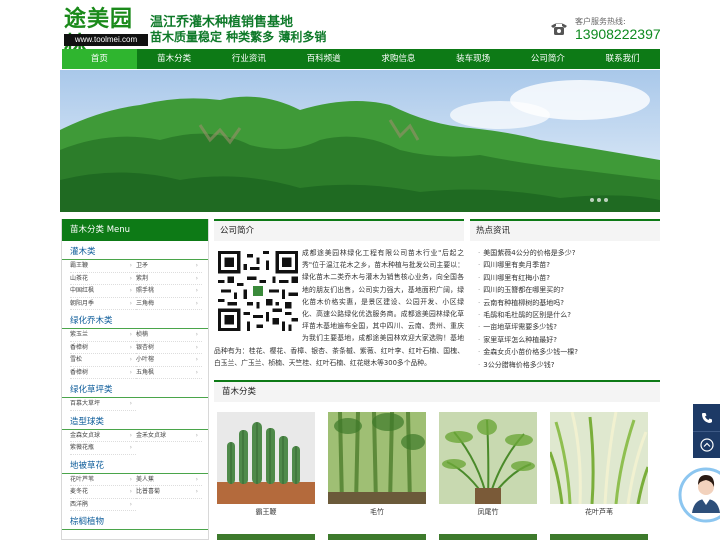  What do you see at coordinates (135, 321) in the screenshot?
I see `category-trees: 绿化乔木类` at bounding box center [135, 321].